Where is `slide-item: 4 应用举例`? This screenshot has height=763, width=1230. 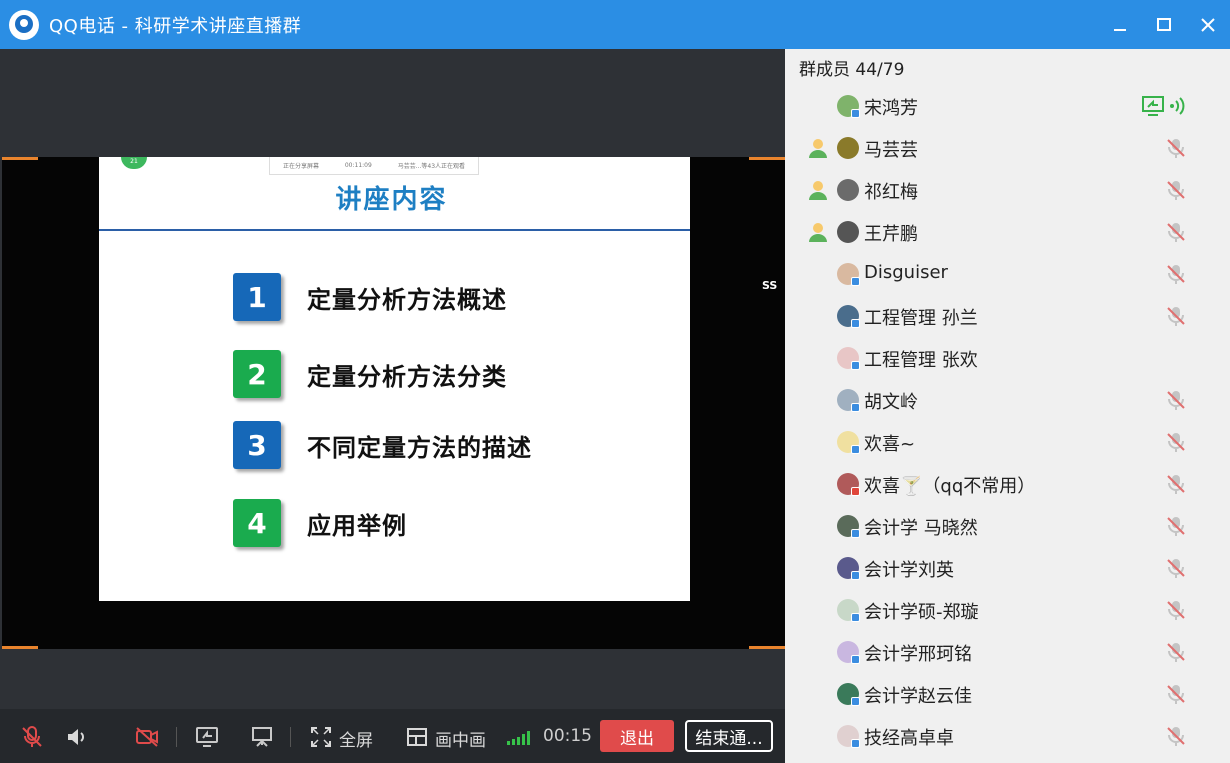
slide-item: 4 应用举例 is located at coordinates (320, 523).